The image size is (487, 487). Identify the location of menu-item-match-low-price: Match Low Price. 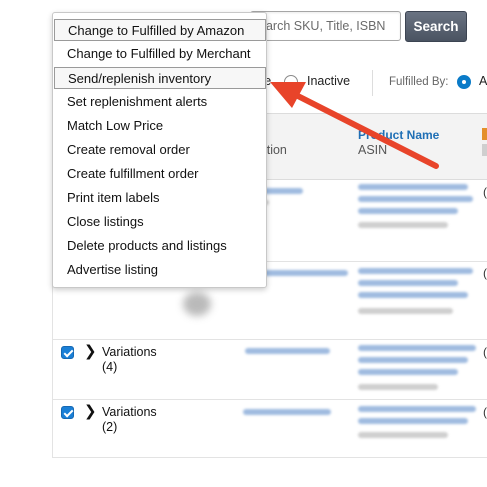
(160, 126).